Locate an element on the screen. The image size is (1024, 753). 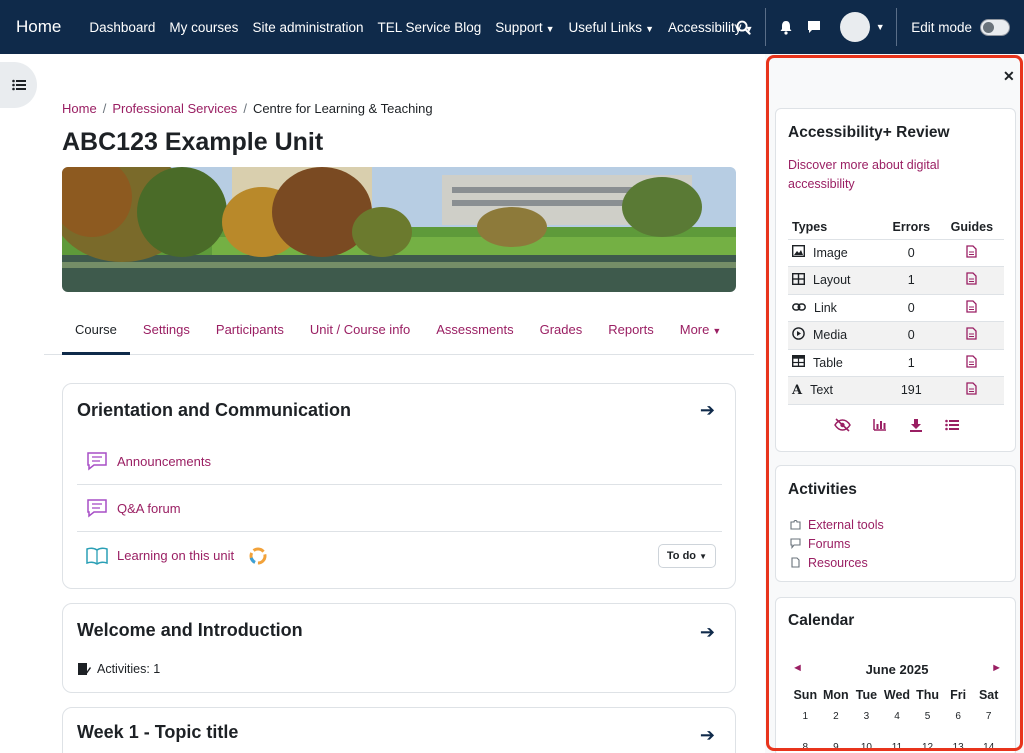
download-icon is located at coordinates (916, 427).